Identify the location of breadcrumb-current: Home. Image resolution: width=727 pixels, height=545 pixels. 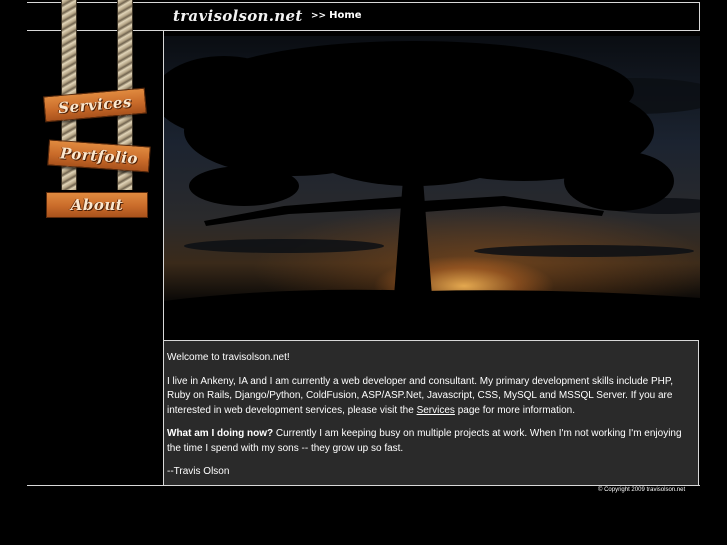
(345, 15).